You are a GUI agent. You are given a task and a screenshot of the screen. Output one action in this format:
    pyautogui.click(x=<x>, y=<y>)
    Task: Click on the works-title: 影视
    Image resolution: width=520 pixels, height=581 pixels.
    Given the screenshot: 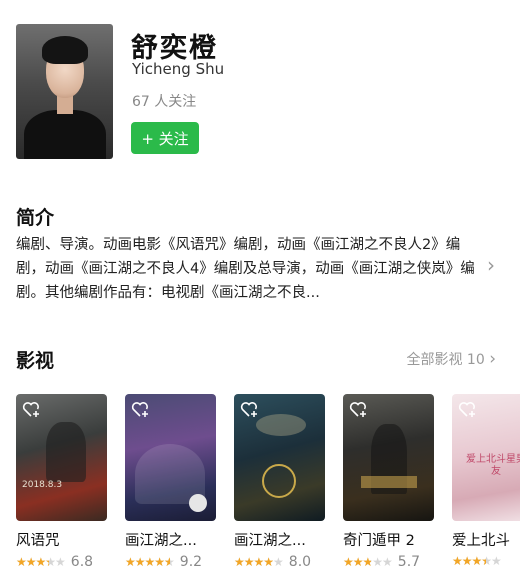 What is the action you would take?
    pyautogui.click(x=35, y=361)
    